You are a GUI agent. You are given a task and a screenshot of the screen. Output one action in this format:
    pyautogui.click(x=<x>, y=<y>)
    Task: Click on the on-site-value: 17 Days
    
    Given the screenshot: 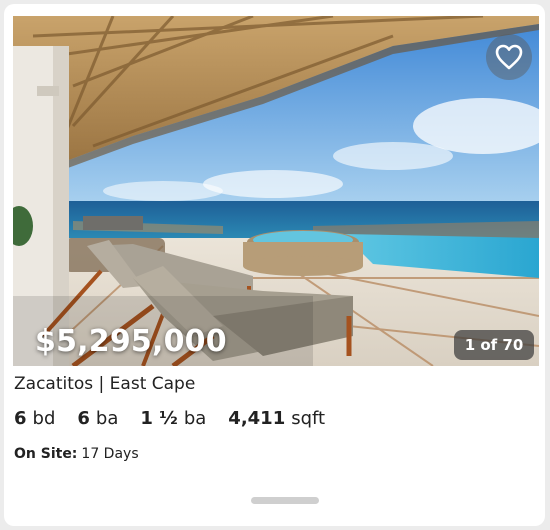 What is the action you would take?
    pyautogui.click(x=110, y=454)
    